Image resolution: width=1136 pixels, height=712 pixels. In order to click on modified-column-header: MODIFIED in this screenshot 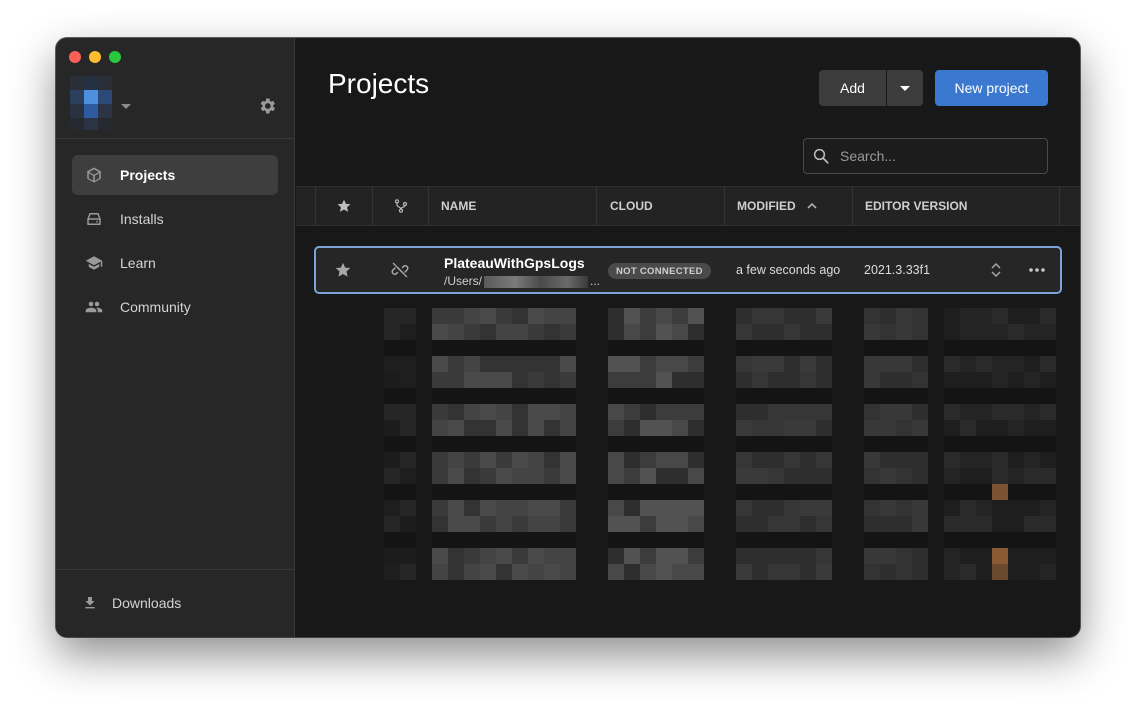, I will do `click(789, 206)`.